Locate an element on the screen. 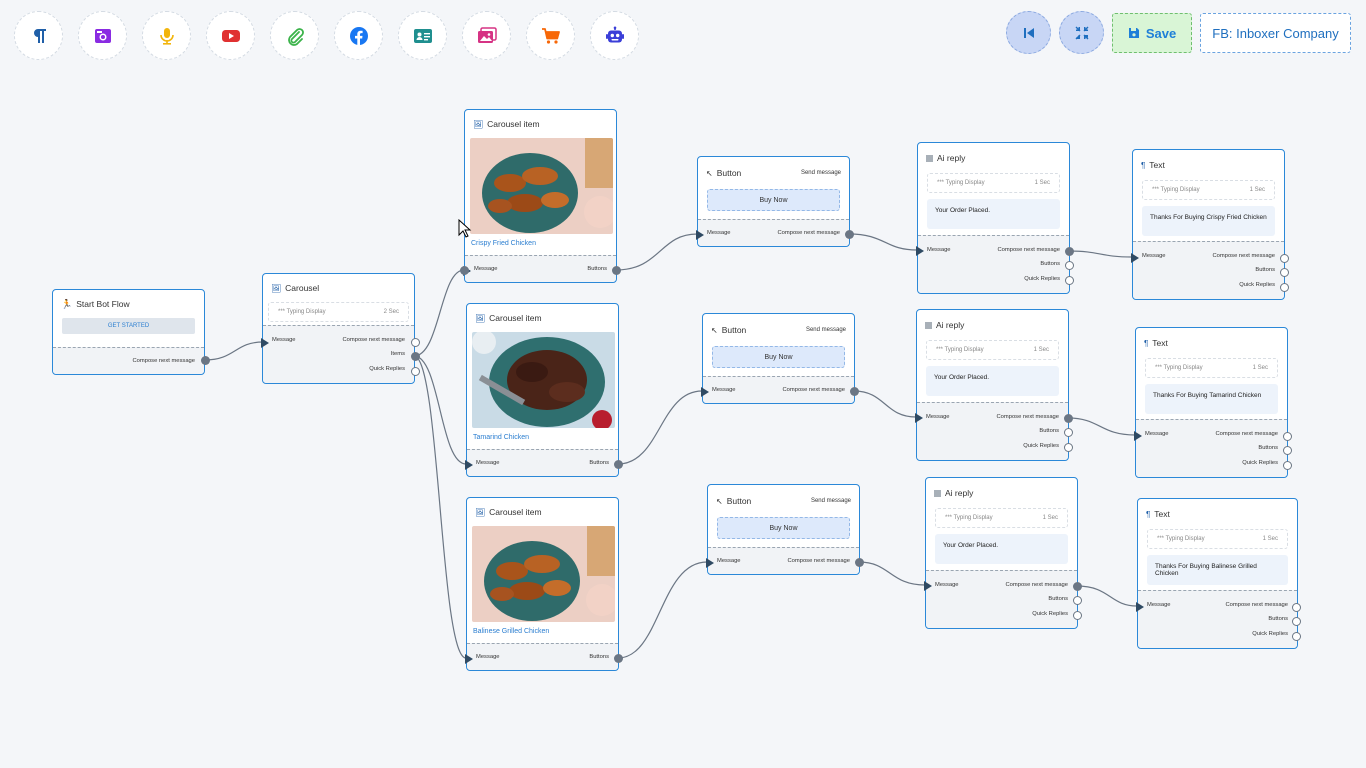 This screenshot has height=768, width=1366. wire-button1-ai1 is located at coordinates (883, 242).